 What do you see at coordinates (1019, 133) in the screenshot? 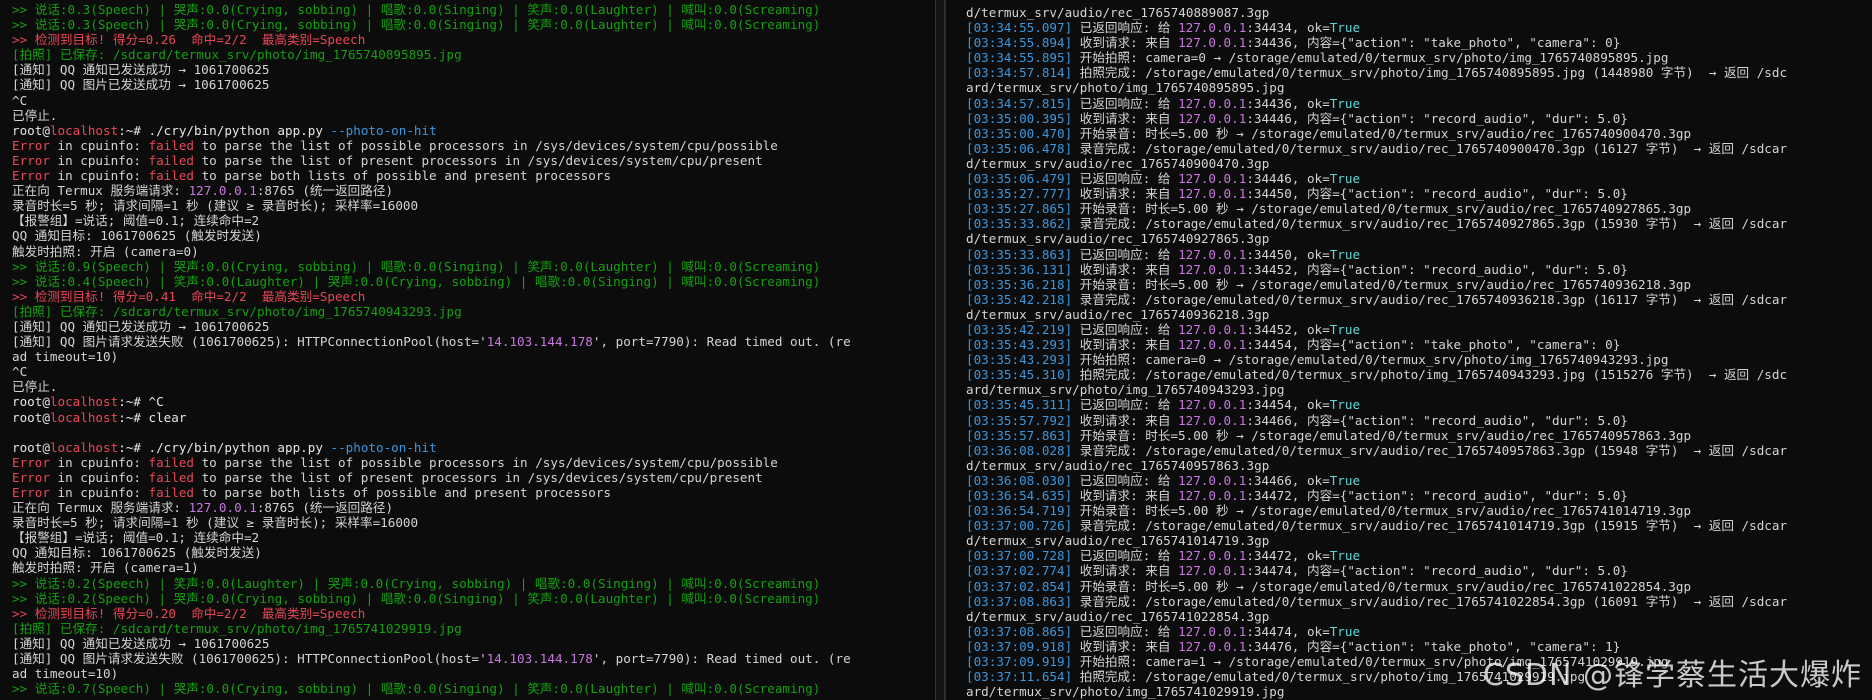
I see `log-timestamp: [03:35:00.470]` at bounding box center [1019, 133].